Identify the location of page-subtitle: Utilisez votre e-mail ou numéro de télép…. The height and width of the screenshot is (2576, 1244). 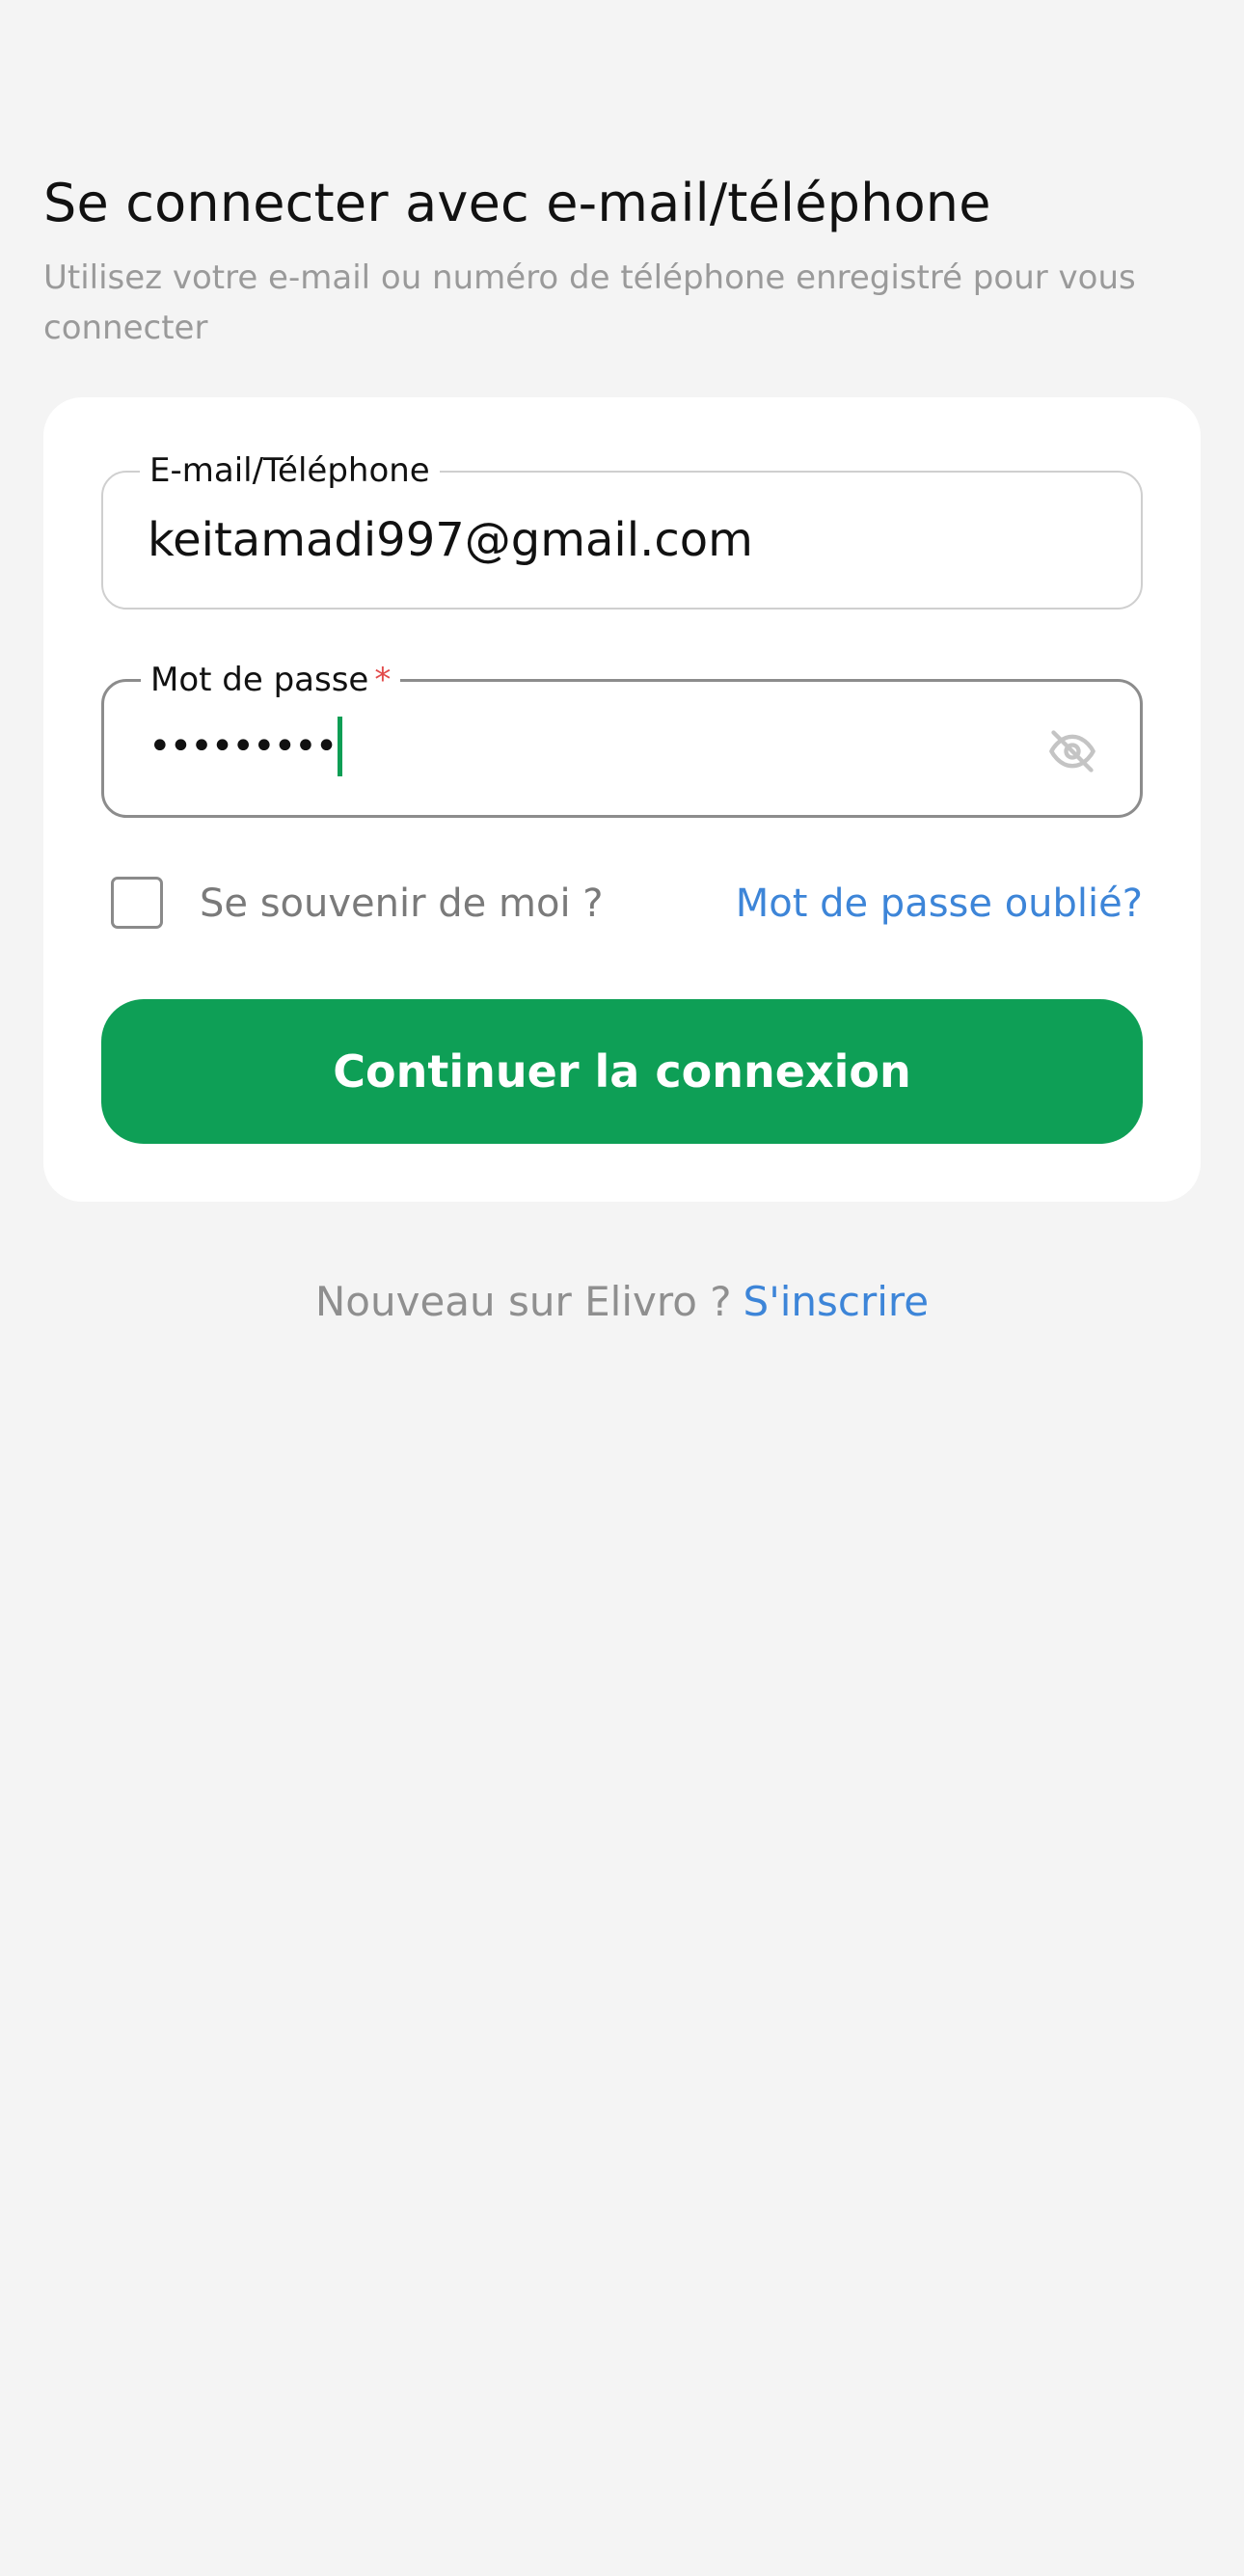
(589, 302).